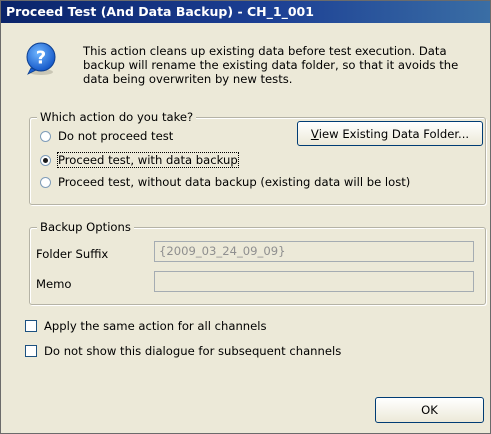 Image resolution: width=491 pixels, height=434 pixels. I want to click on radio-do-not-proceed: Do not proceed test, so click(106, 136).